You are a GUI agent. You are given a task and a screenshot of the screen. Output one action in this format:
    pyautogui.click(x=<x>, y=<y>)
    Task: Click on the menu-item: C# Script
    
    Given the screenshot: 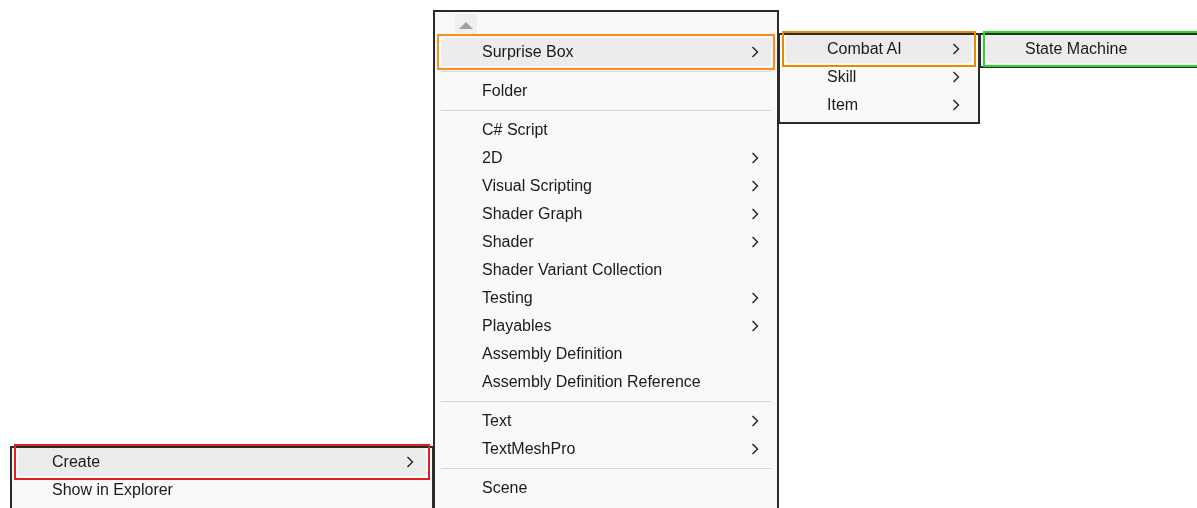 What is the action you would take?
    pyautogui.click(x=606, y=130)
    